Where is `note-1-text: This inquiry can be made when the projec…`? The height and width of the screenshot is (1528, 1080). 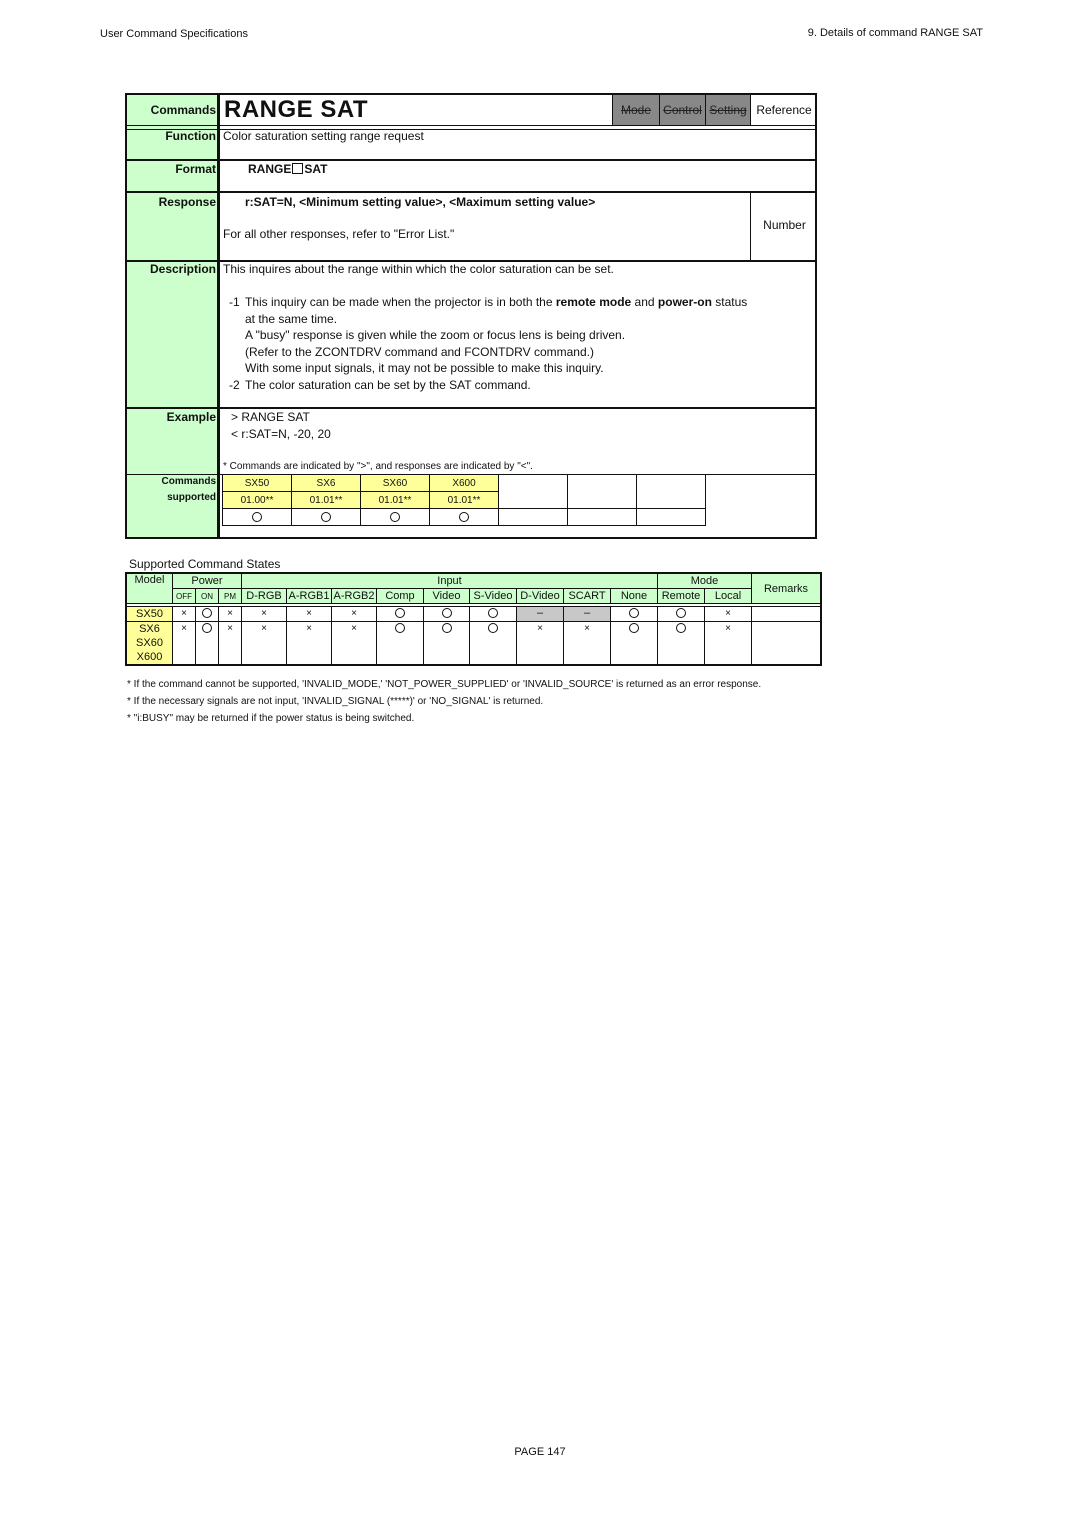 note-1-text: This inquiry can be made when the projec… is located at coordinates (496, 302).